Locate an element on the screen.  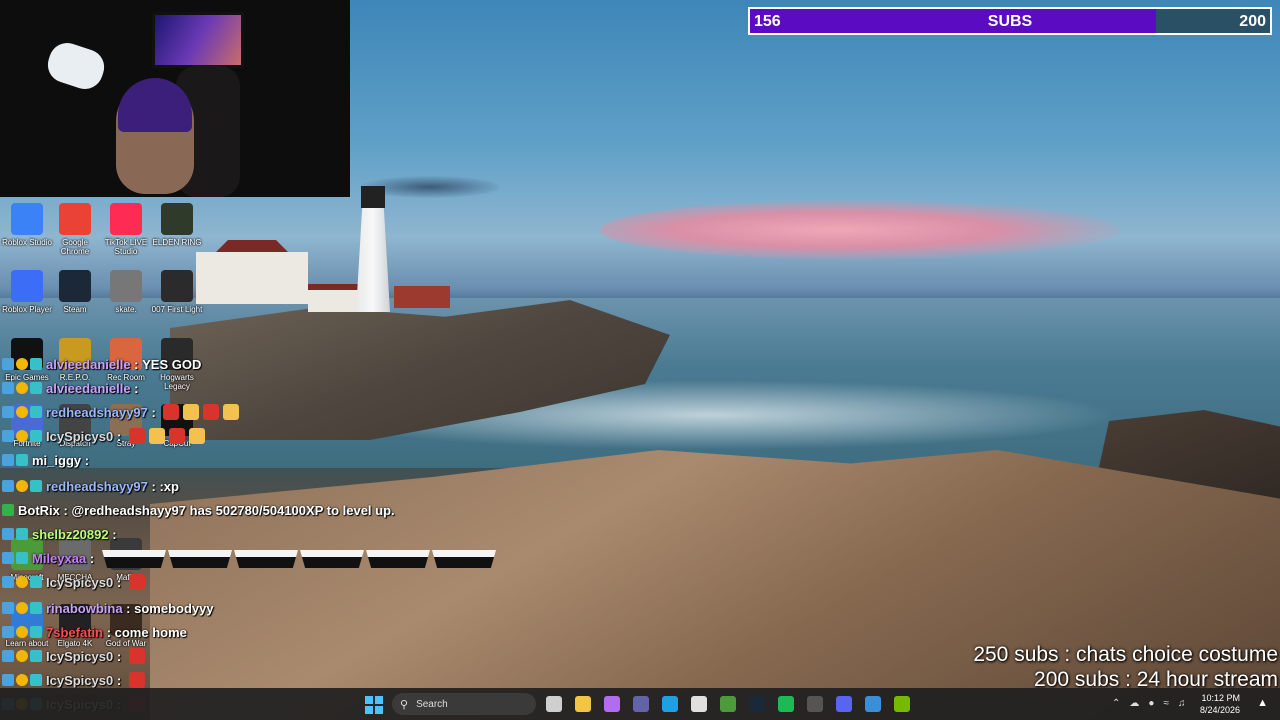
chat-username: shelbz20892 is located at coordinates (70, 534).